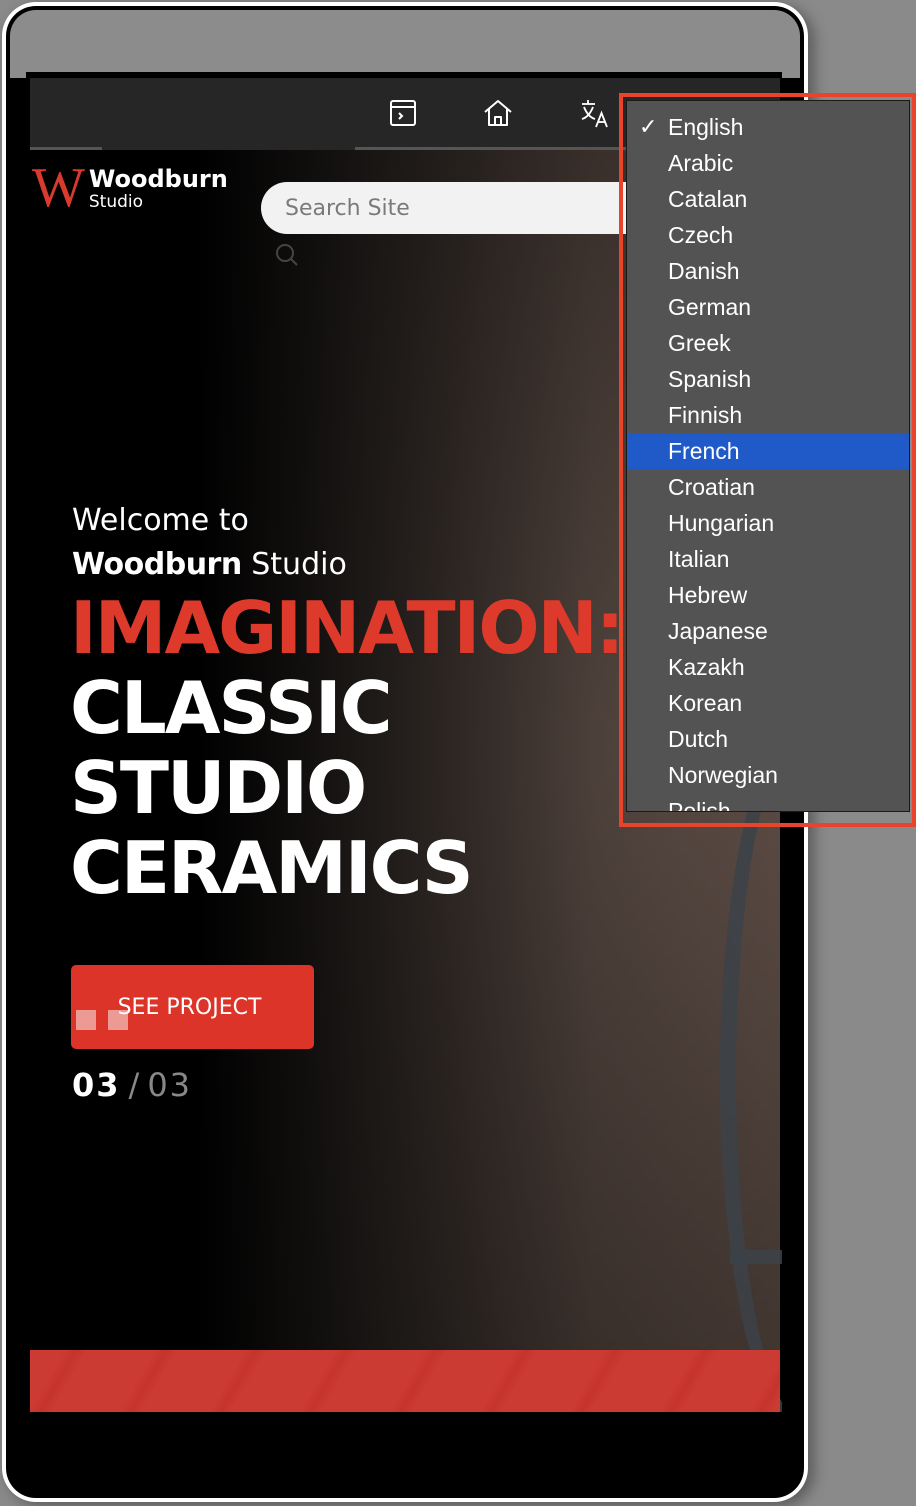 Image resolution: width=916 pixels, height=1506 pixels. What do you see at coordinates (768, 739) in the screenshot?
I see `language-option-dutch: Dutch` at bounding box center [768, 739].